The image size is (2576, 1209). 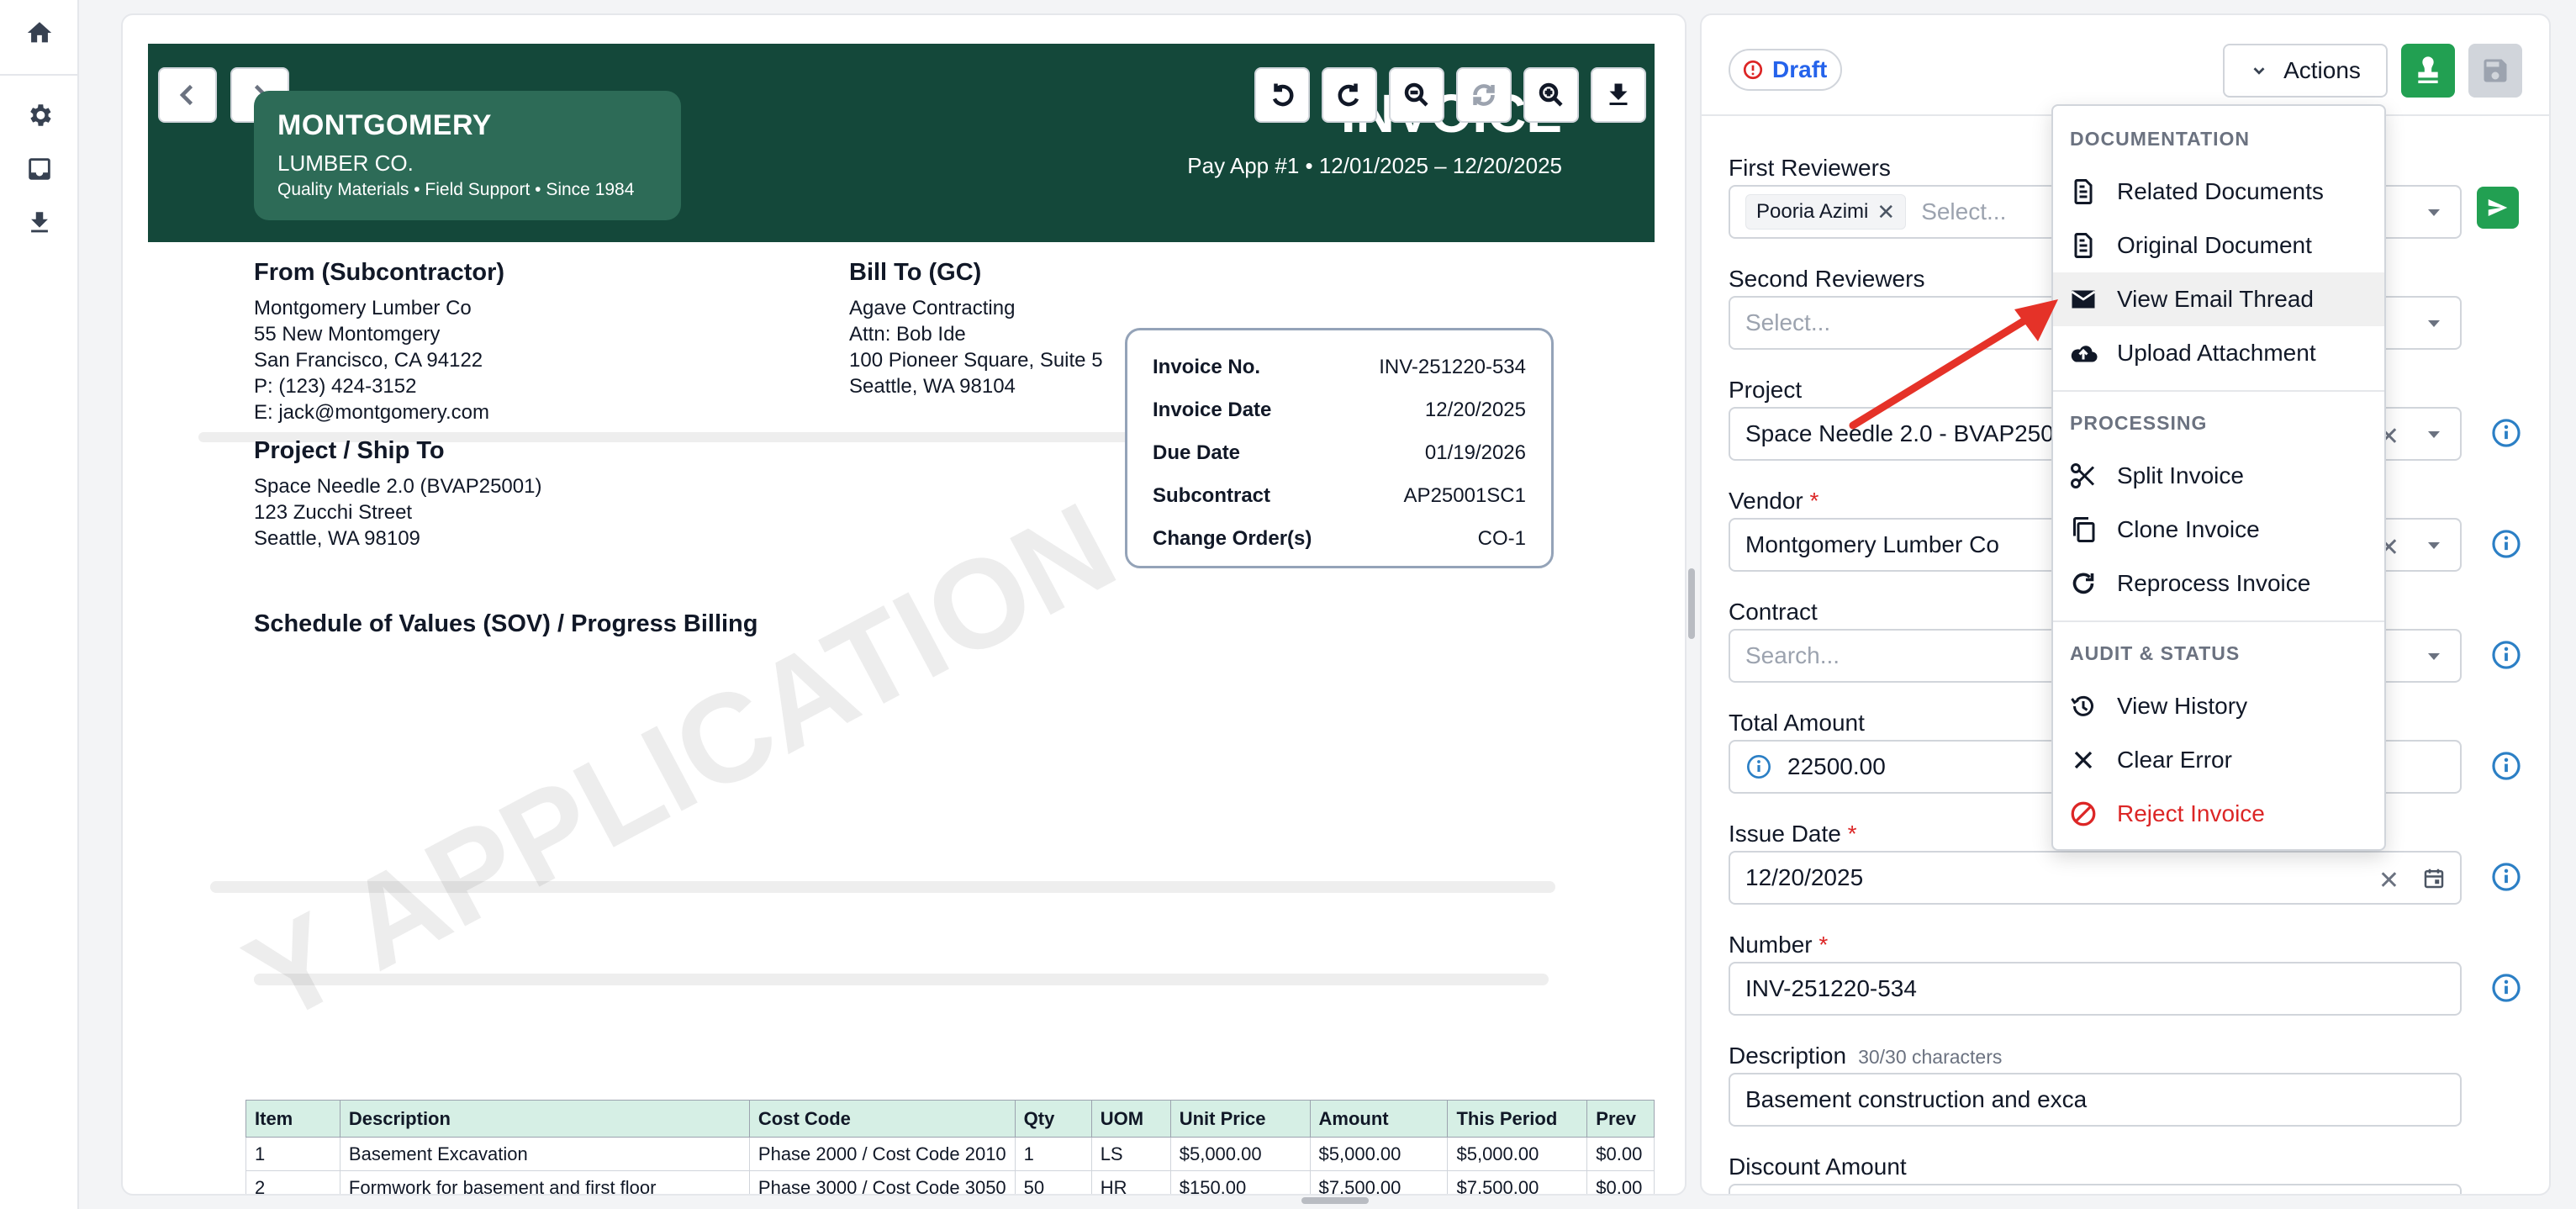 I want to click on calendar-icon, so click(x=2434, y=878).